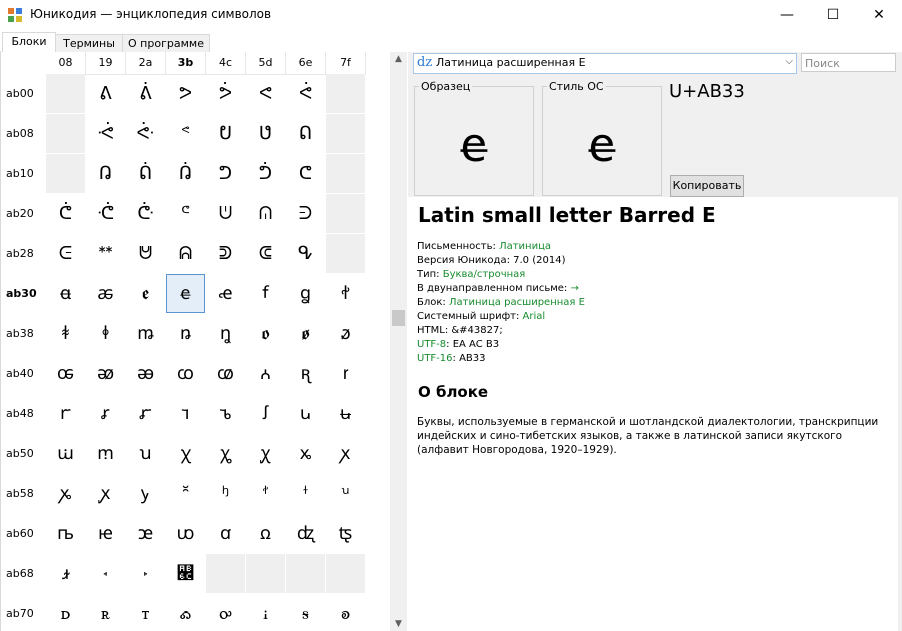  I want to click on char-cell: ꭴ, so click(225, 612).